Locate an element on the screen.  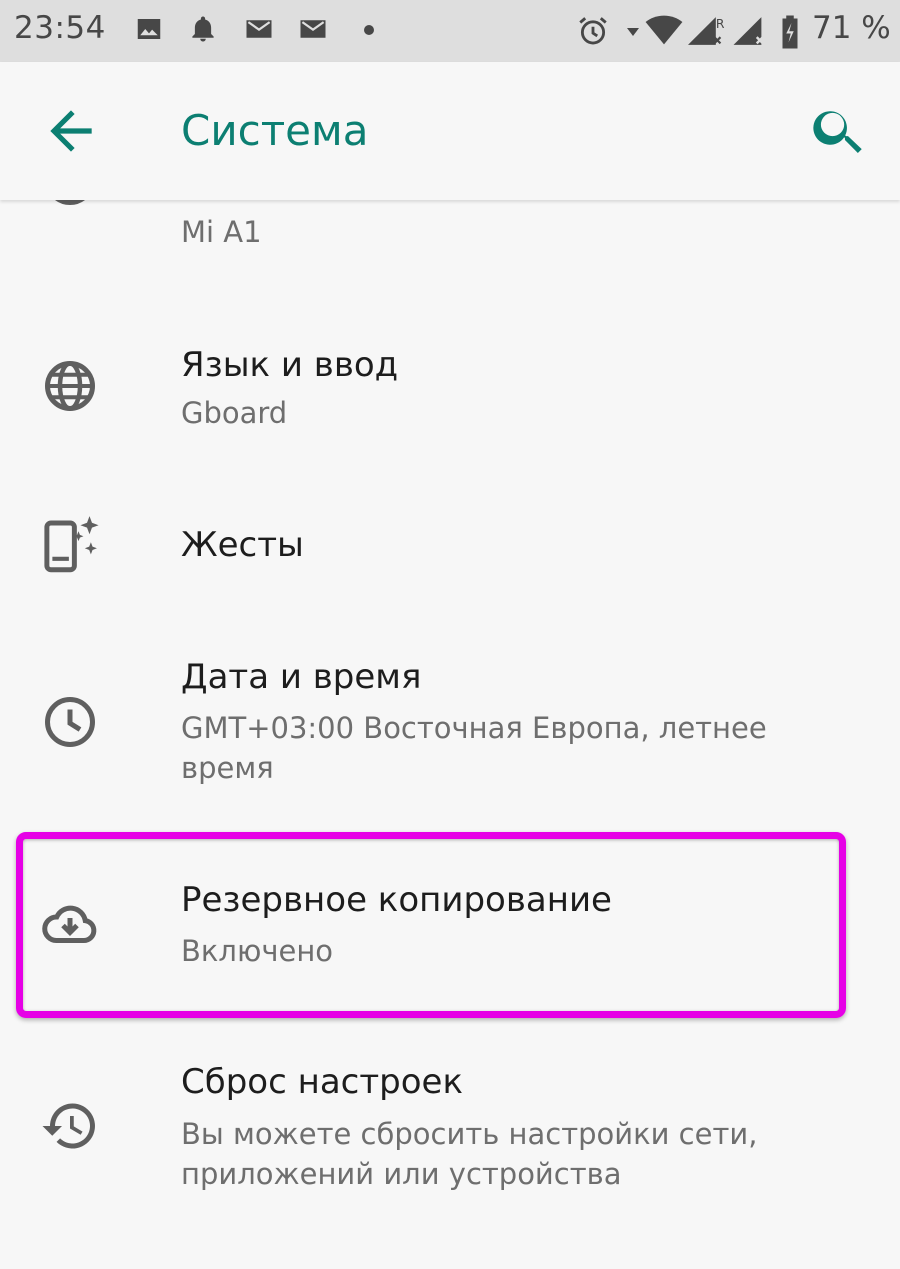
battery-percent: 71 % is located at coordinates (851, 28).